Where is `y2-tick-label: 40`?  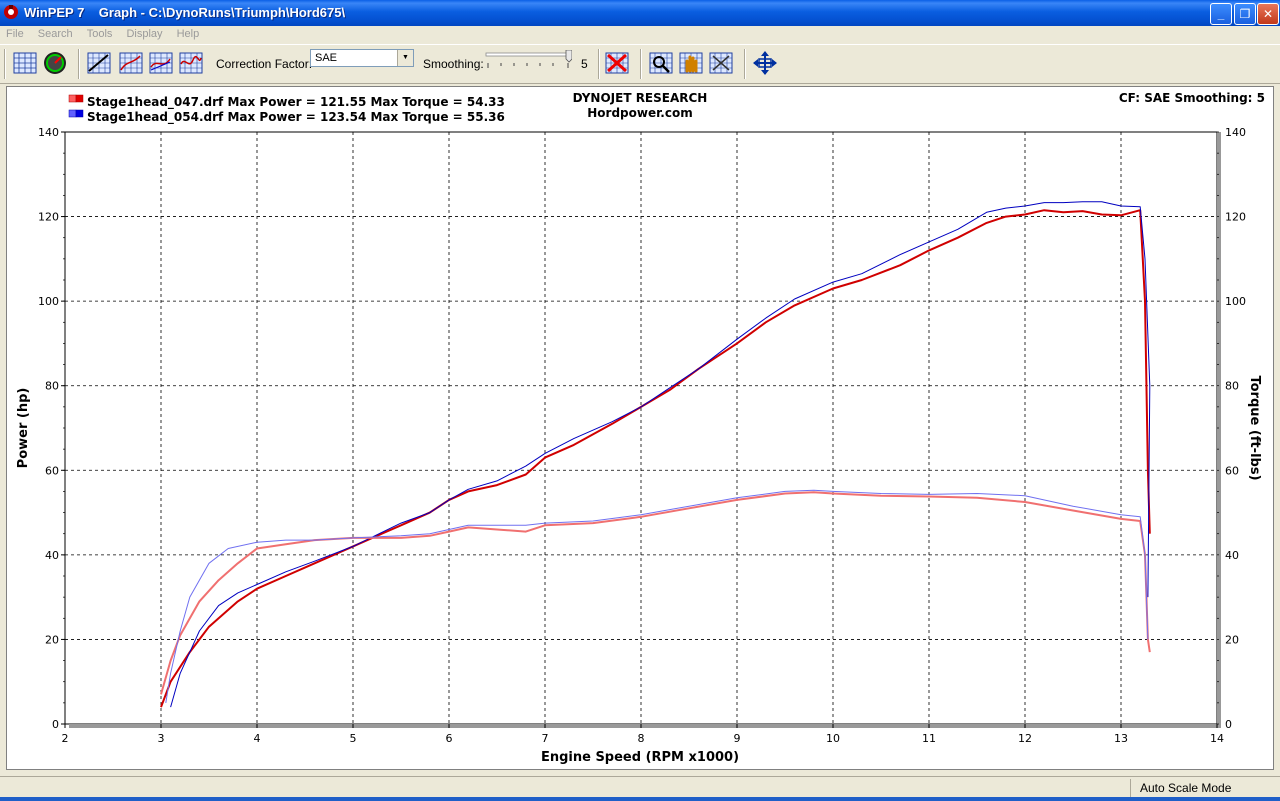 y2-tick-label: 40 is located at coordinates (1232, 555).